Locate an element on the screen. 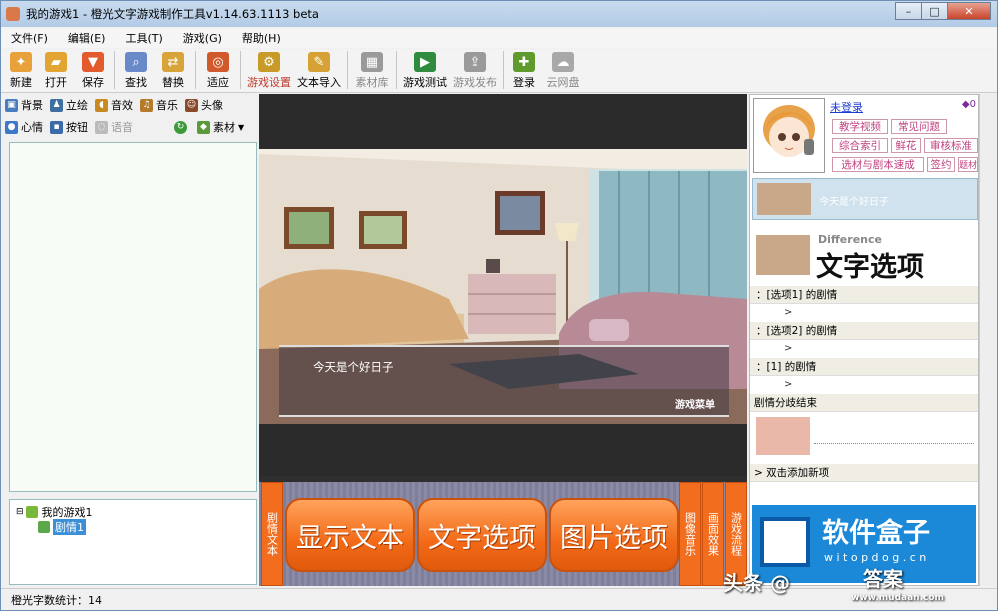  save-button: ▼ 保存 is located at coordinates (93, 70).